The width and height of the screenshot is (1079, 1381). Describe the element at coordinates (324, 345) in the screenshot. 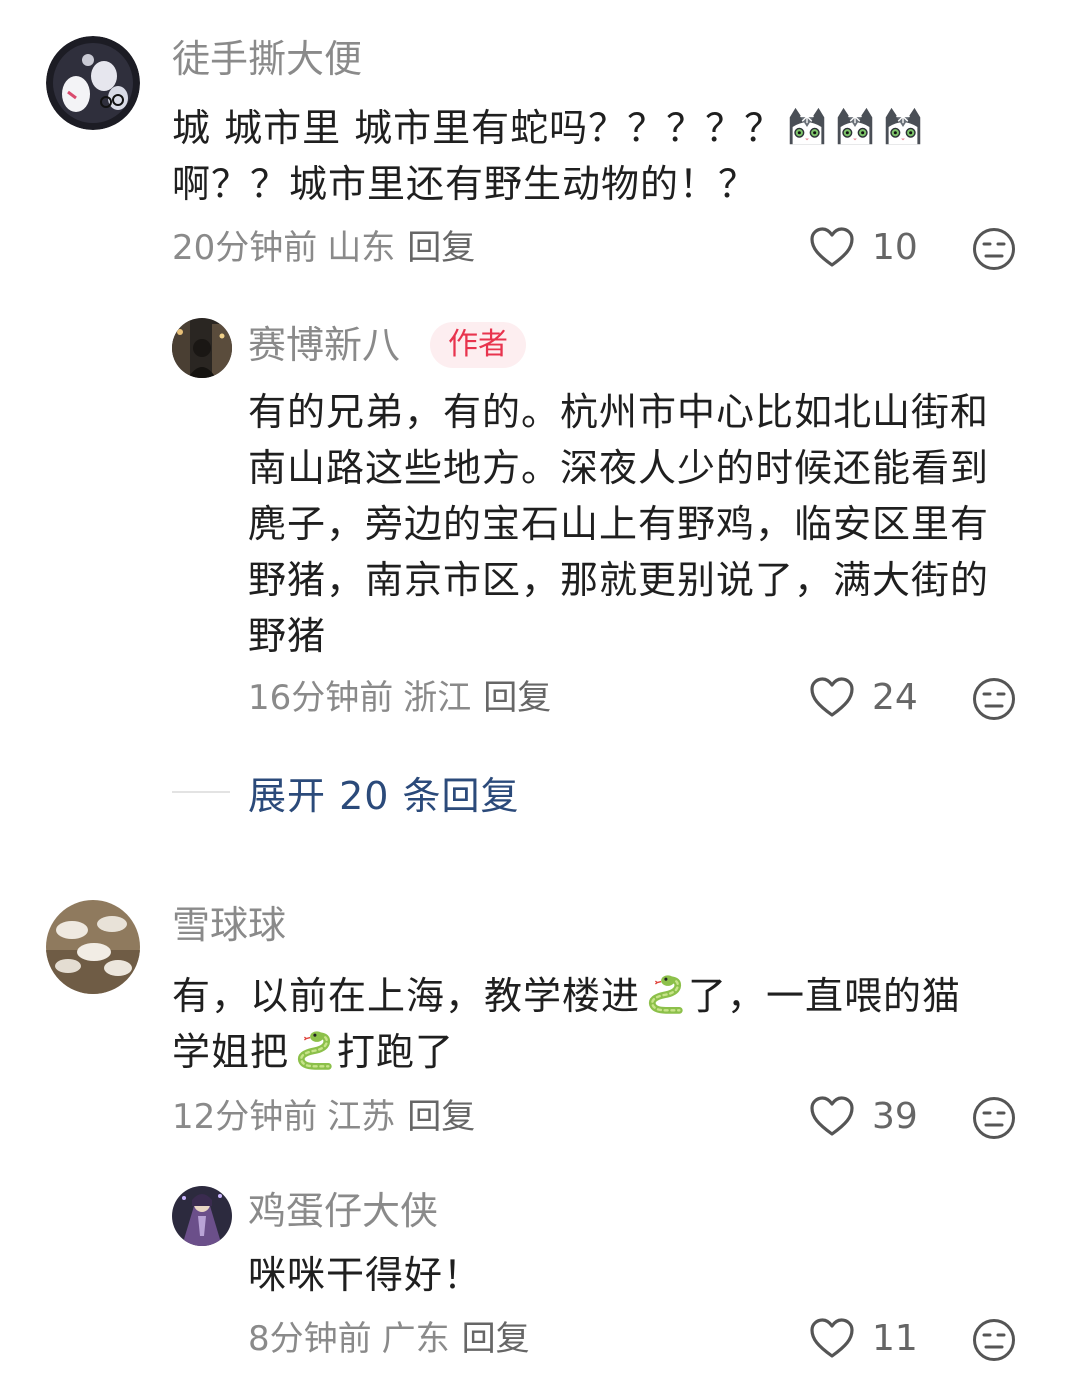

I see `username: 赛博新八` at that location.